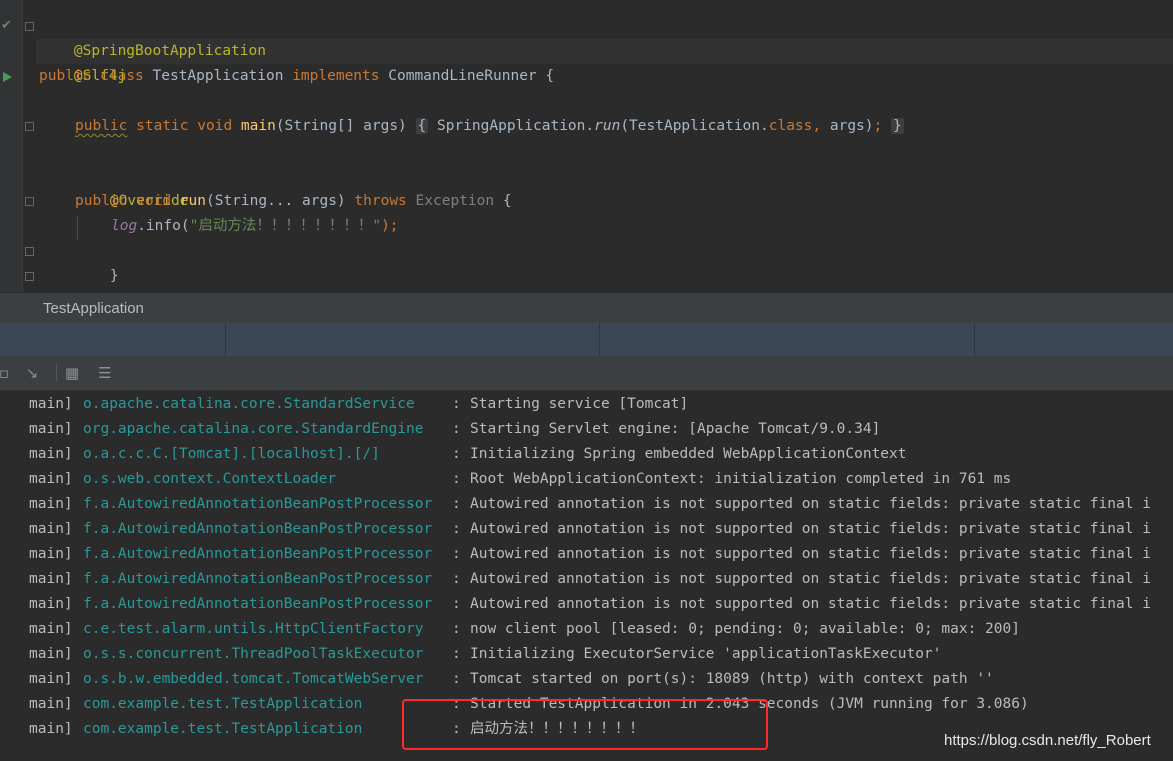 This screenshot has height=761, width=1173. I want to click on field-name: log, so click(124, 226).